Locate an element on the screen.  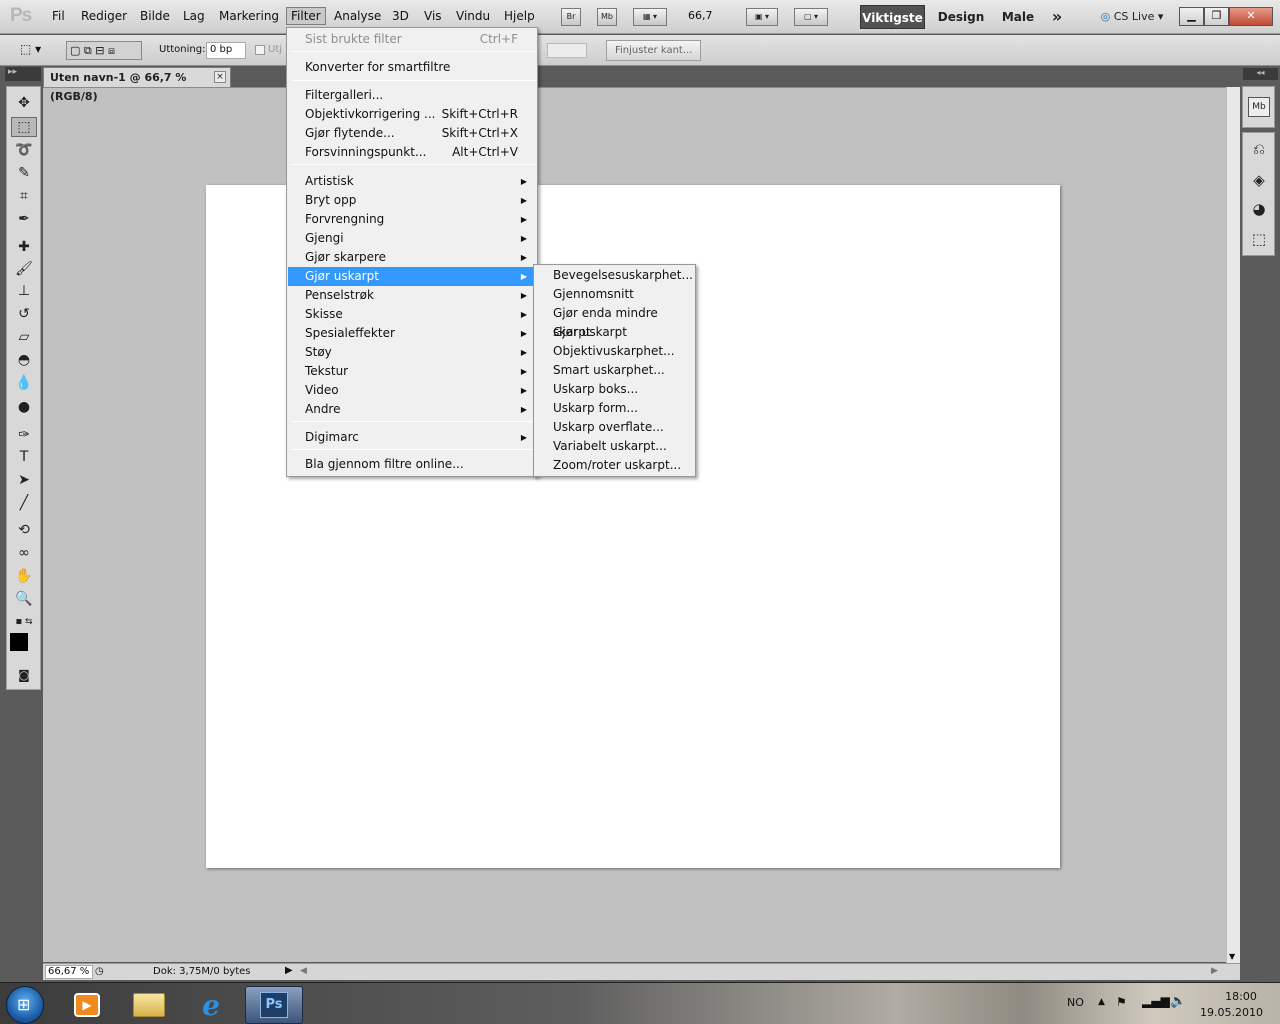
hand-tool-icon: ✋ is located at coordinates (24, 576).